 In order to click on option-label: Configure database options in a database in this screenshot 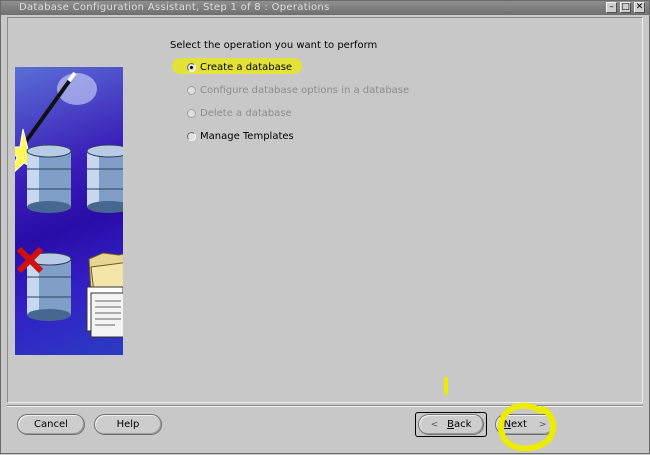, I will do `click(305, 90)`.